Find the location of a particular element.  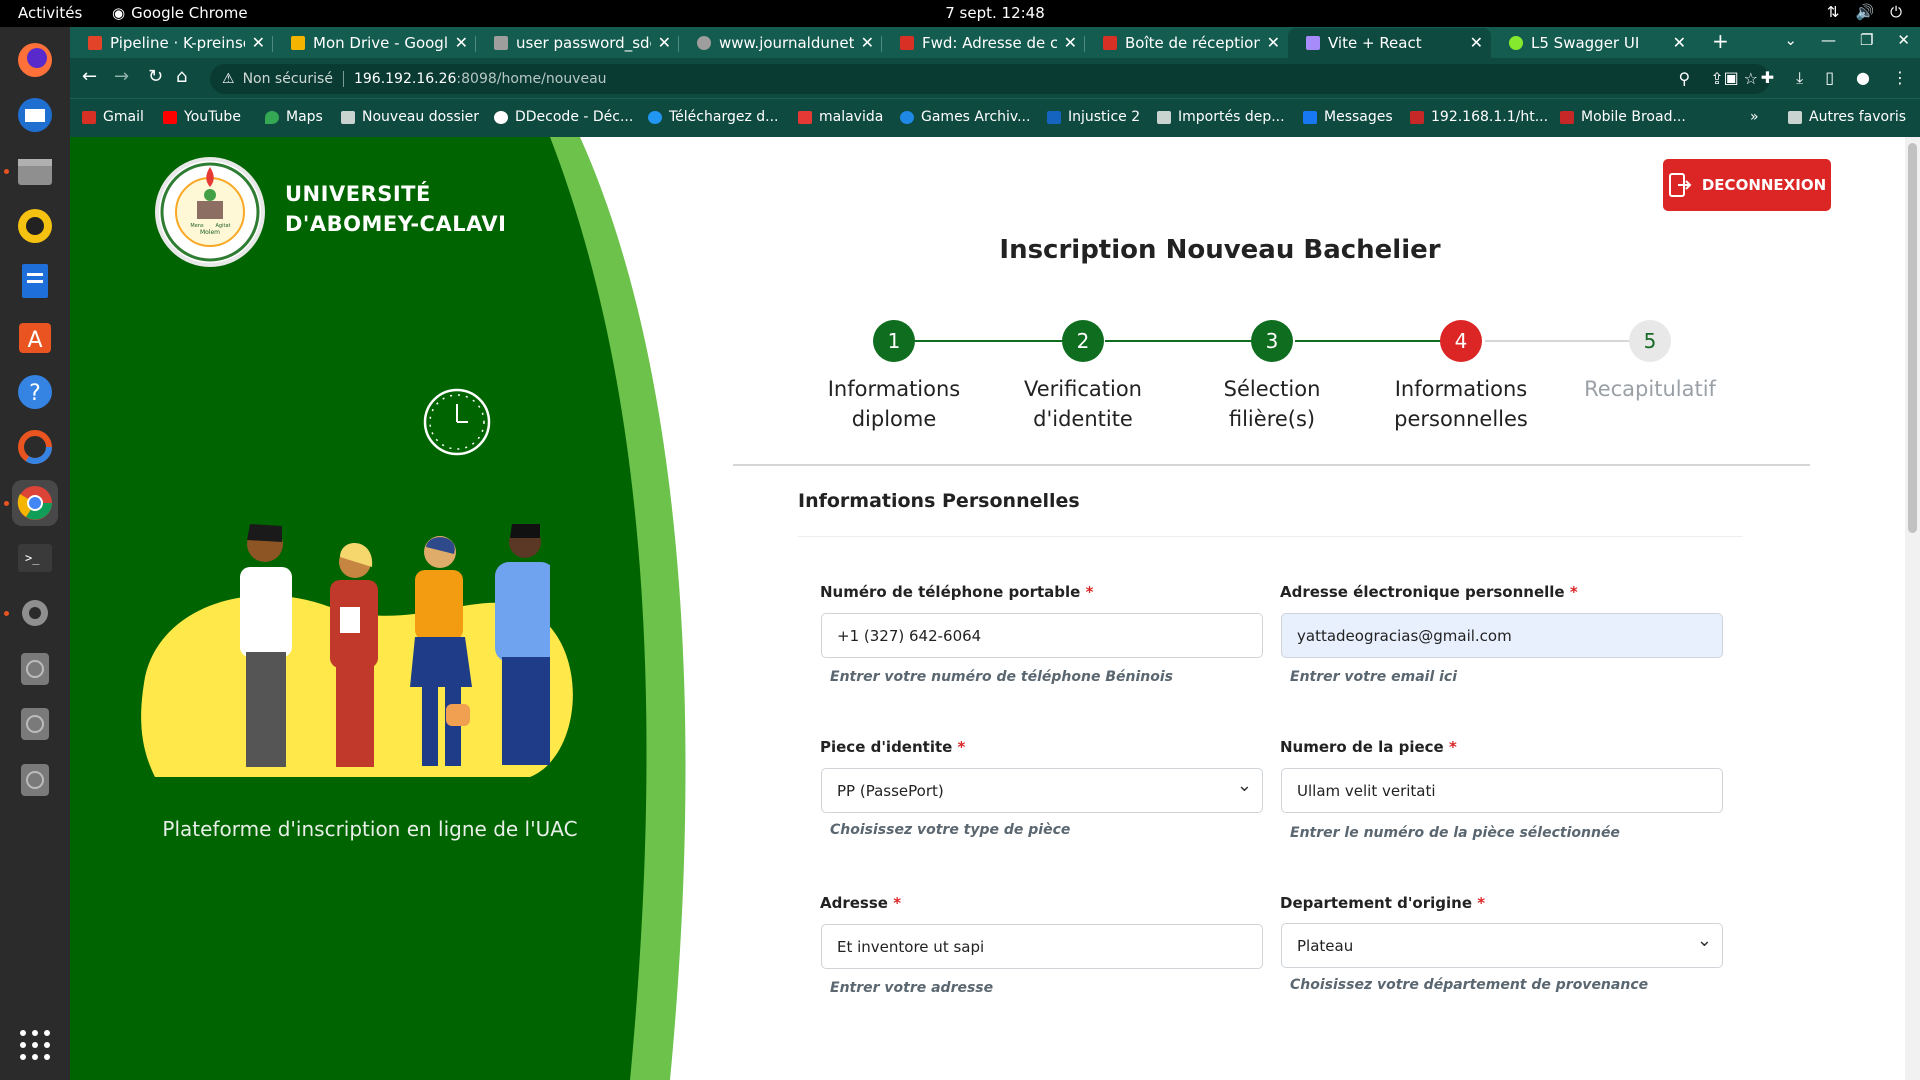

menu-icon: ⋮ is located at coordinates (1900, 78).